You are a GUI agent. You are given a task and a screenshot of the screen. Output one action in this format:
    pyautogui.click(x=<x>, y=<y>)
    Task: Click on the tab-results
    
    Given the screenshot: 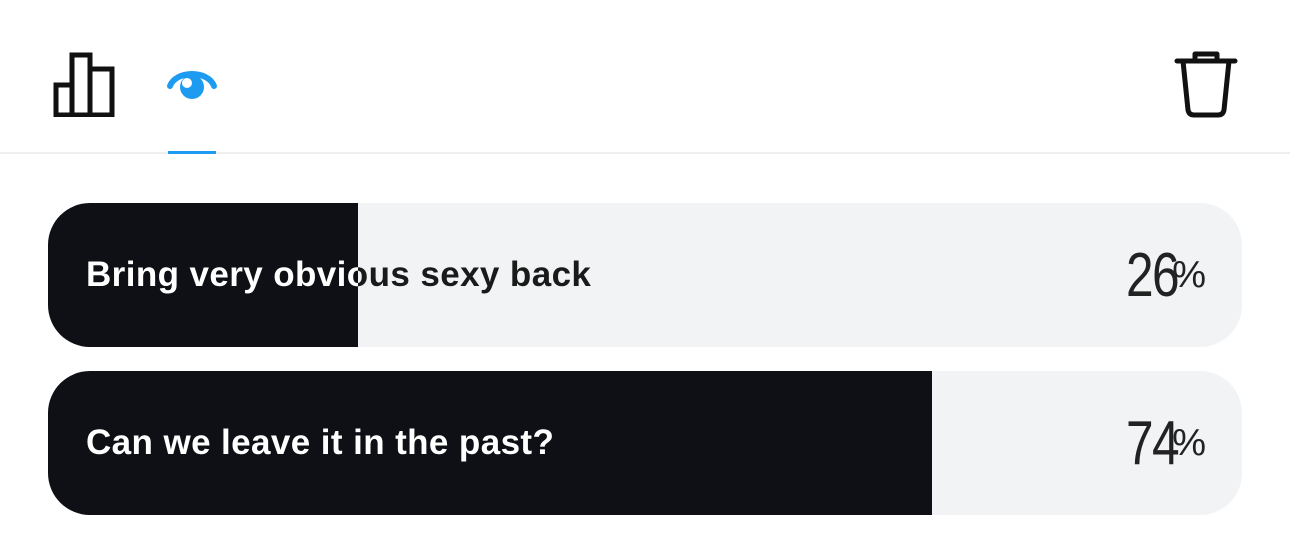 What is the action you would take?
    pyautogui.click(x=84, y=83)
    